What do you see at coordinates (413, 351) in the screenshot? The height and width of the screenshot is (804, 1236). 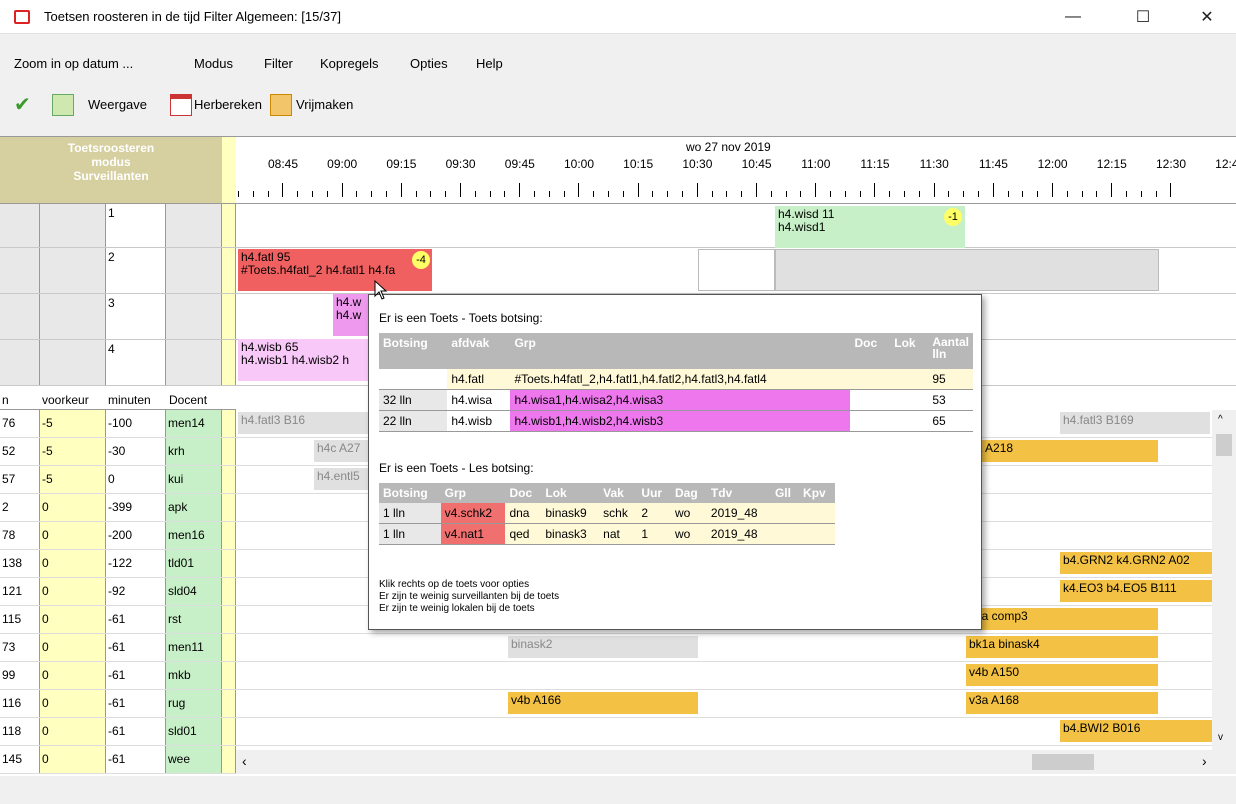 I see `th-botsing: Botsing` at bounding box center [413, 351].